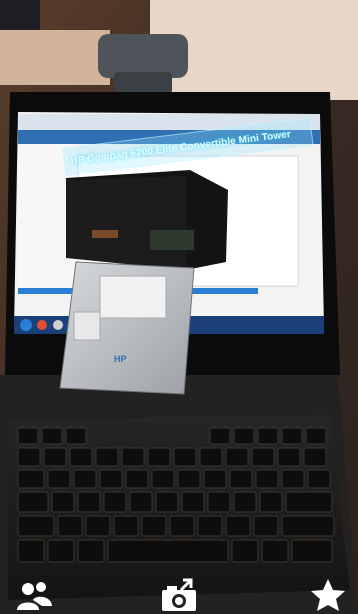  Describe the element at coordinates (120, 359) in the screenshot. I see `ar-brand-badge: HP` at that location.